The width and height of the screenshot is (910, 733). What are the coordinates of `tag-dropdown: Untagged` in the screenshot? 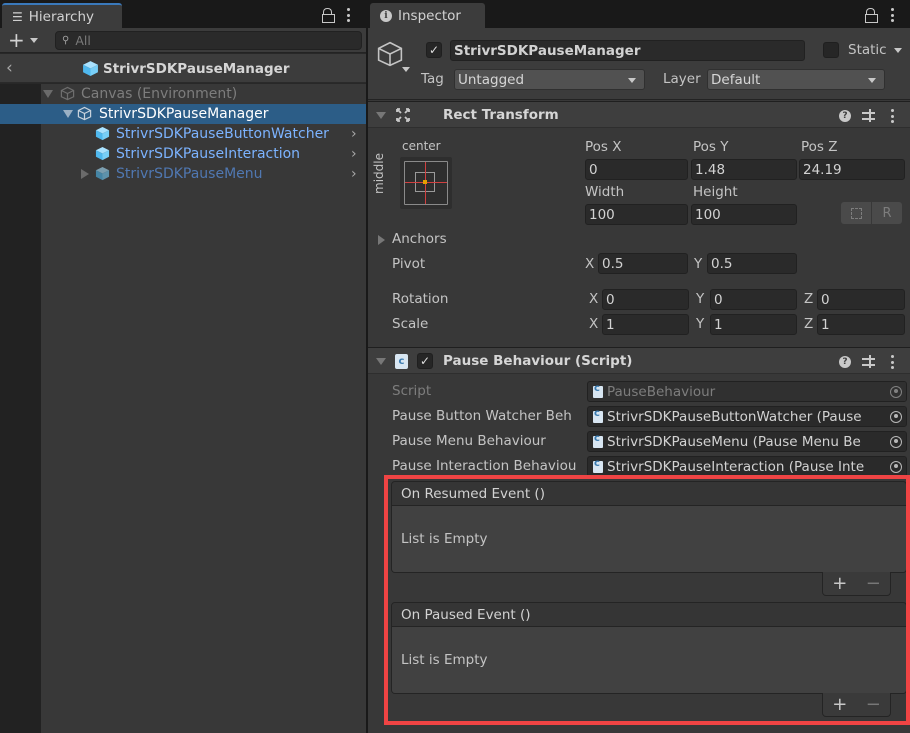 It's located at (549, 79).